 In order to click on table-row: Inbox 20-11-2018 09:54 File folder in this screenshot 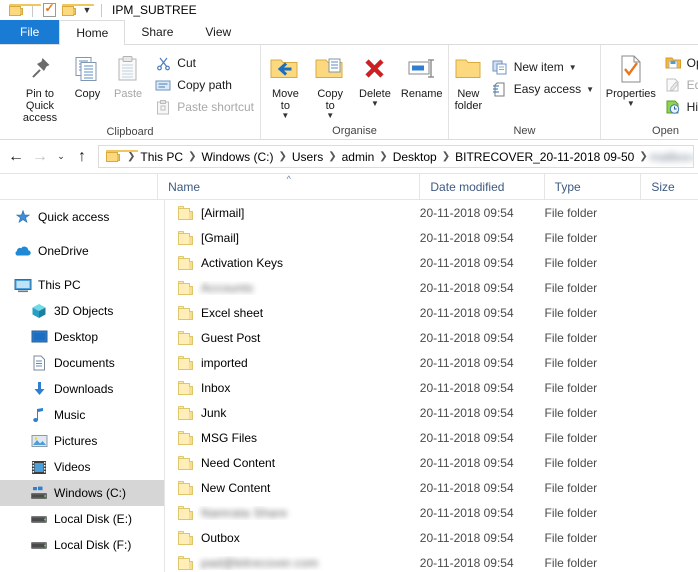, I will do `click(431, 387)`.